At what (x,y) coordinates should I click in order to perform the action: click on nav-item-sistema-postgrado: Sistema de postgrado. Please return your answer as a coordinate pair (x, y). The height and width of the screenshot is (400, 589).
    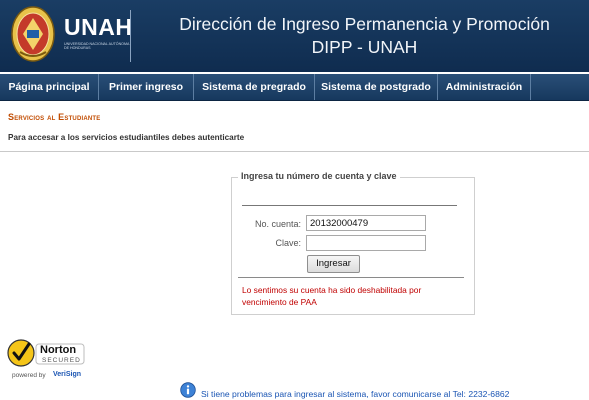
    Looking at the image, I should click on (376, 87).